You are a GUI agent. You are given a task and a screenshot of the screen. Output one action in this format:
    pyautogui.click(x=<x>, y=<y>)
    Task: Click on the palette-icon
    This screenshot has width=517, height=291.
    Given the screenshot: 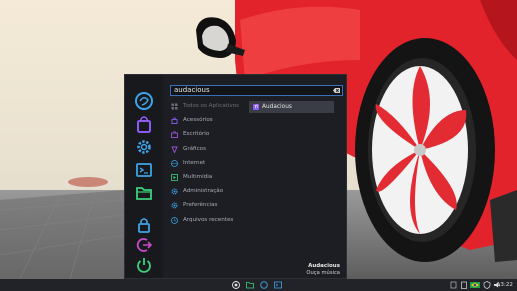 What is the action you would take?
    pyautogui.click(x=174, y=149)
    